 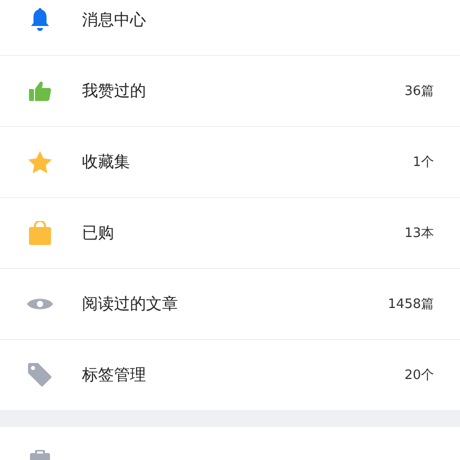 I want to click on shopping-bag-icon, so click(x=40, y=233).